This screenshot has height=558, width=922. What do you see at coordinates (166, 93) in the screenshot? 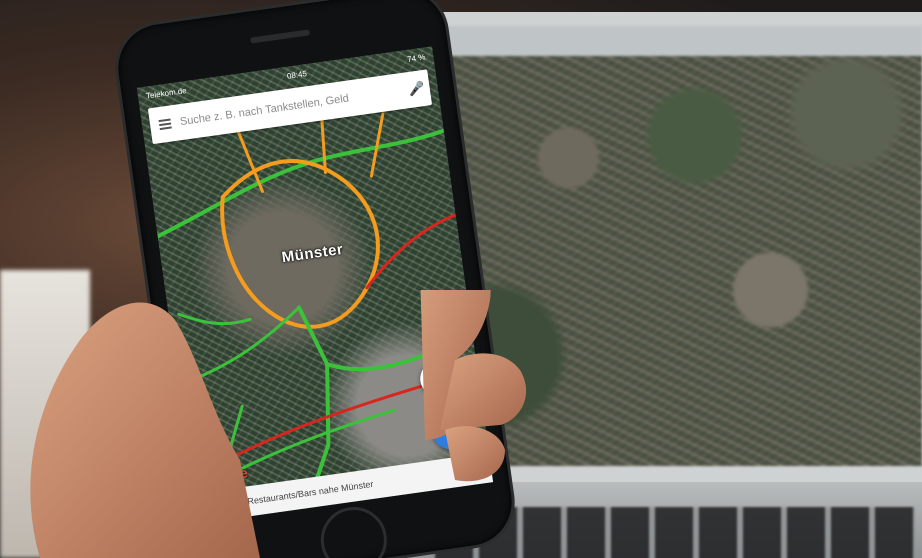
I see `carrier-label: Telekom.de` at bounding box center [166, 93].